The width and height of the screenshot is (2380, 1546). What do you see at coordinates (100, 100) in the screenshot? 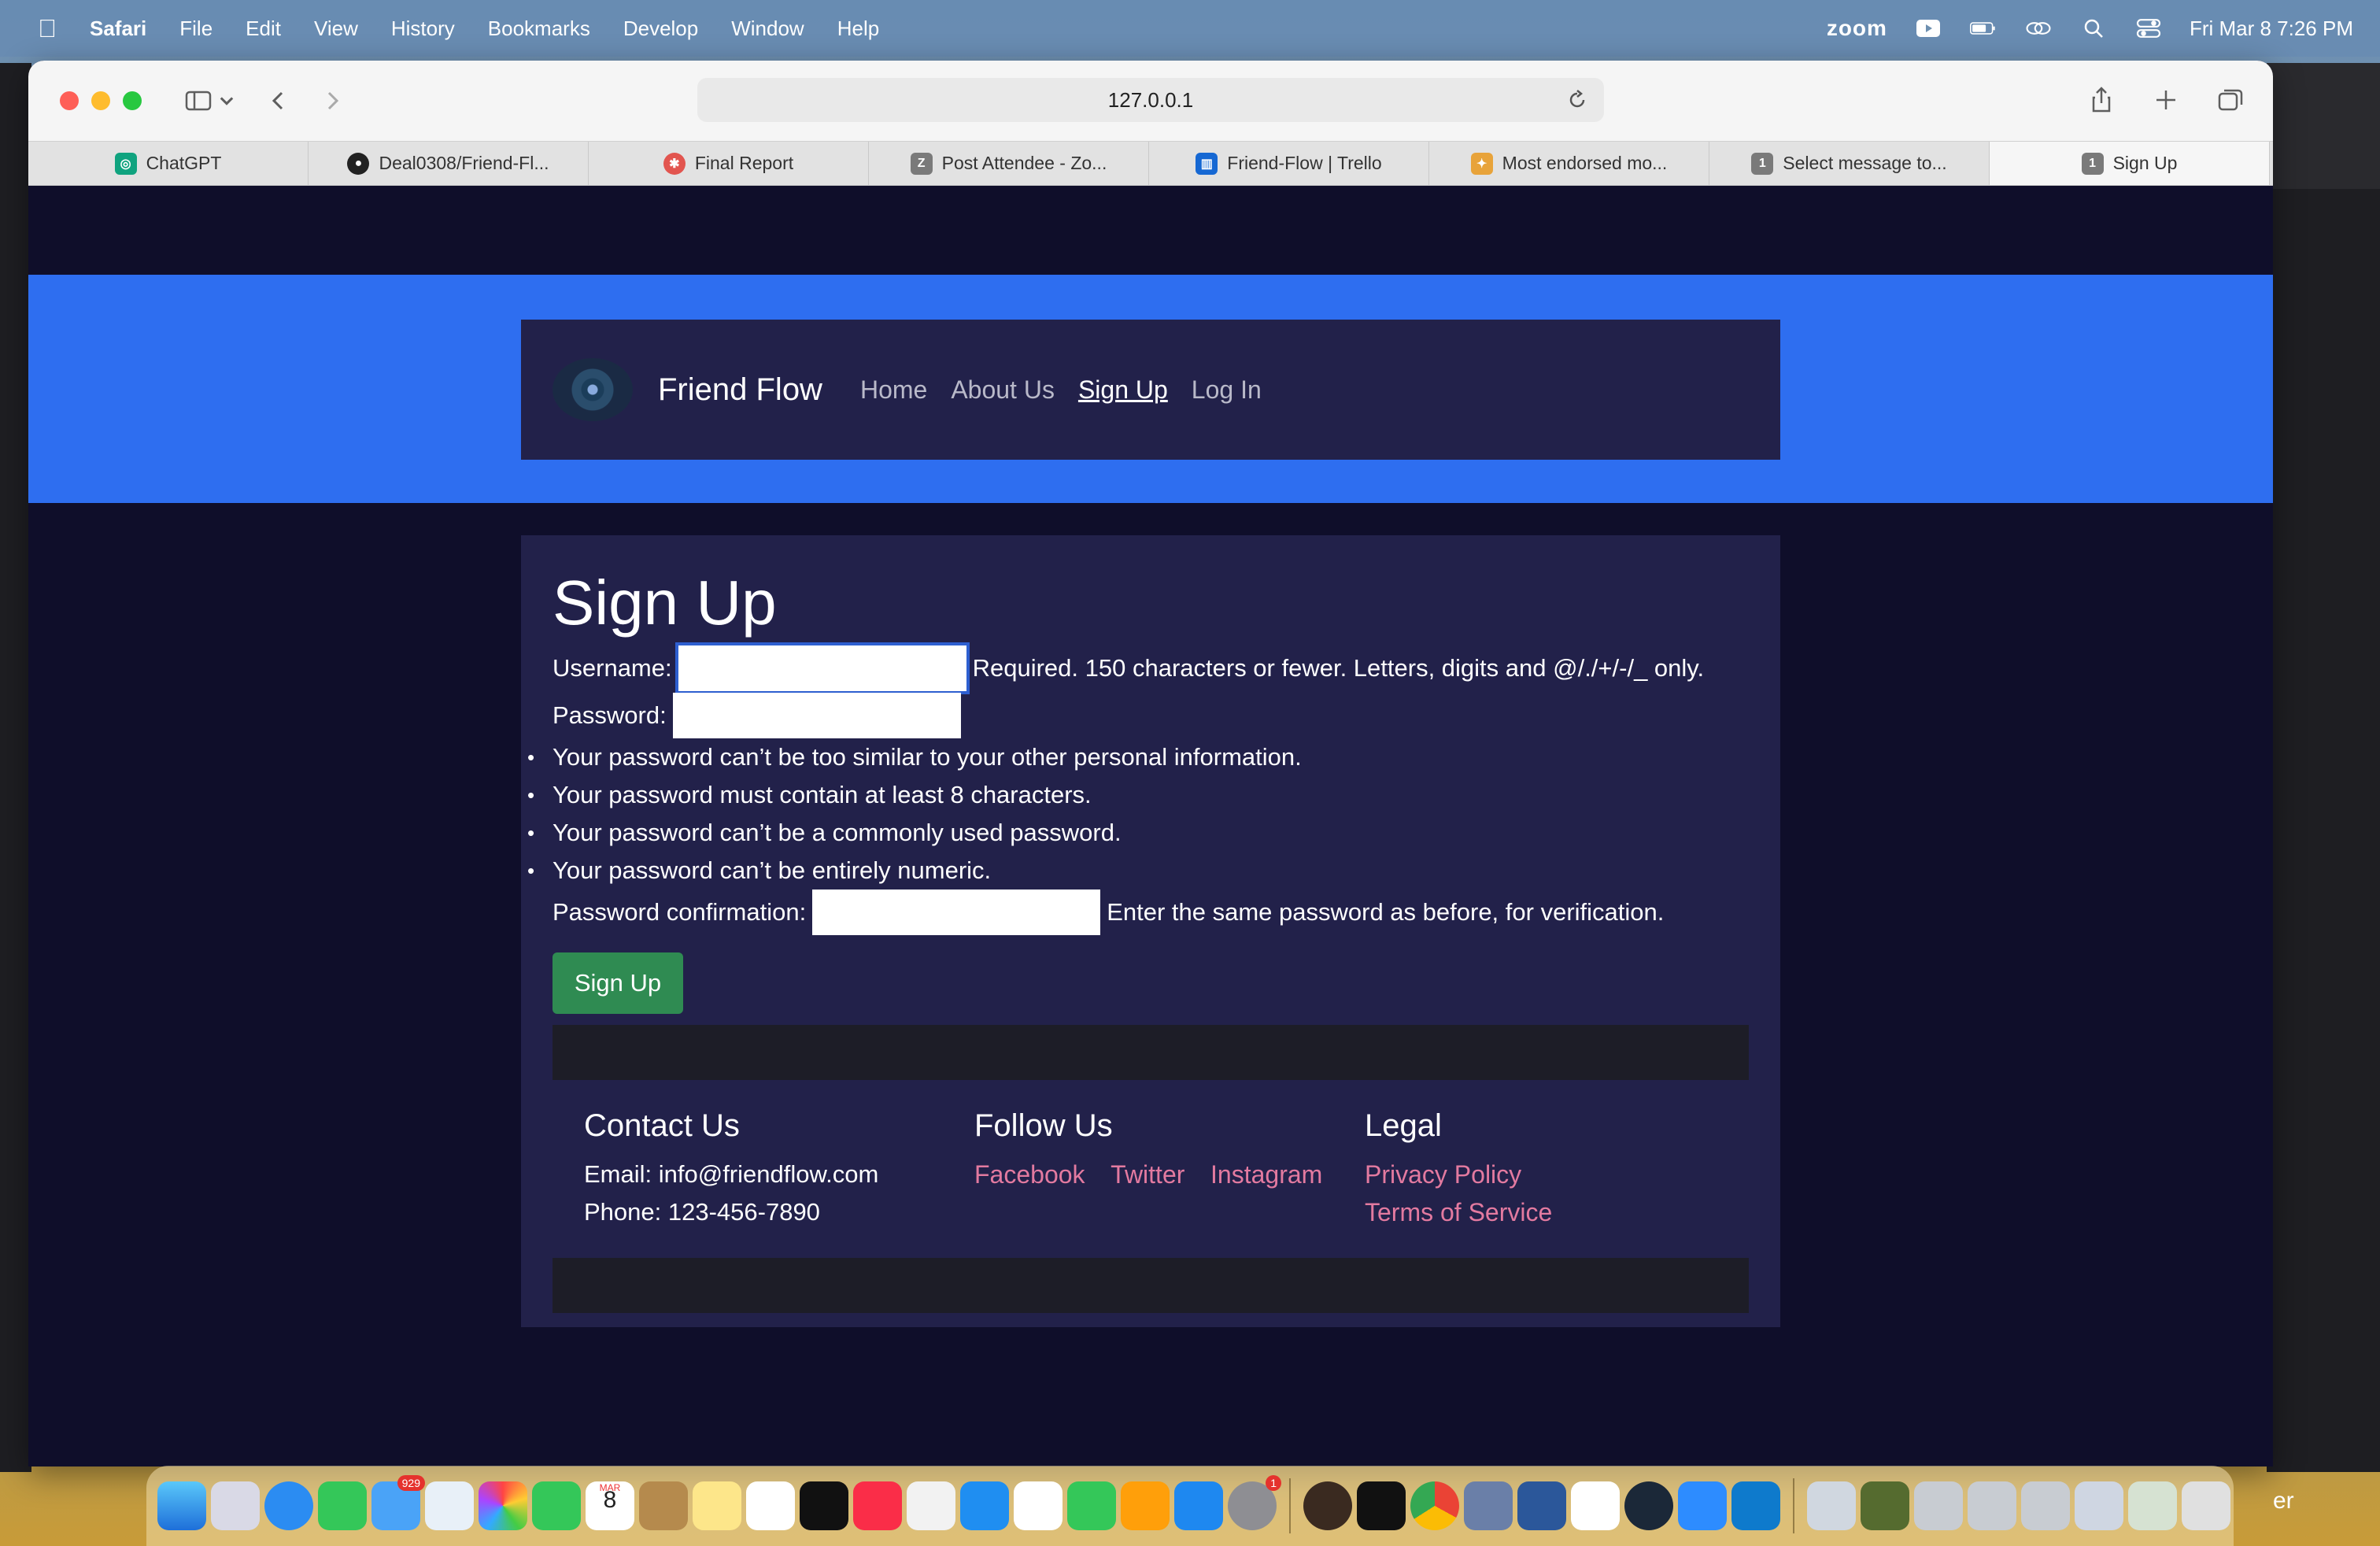
I see `minimize-window-button` at bounding box center [100, 100].